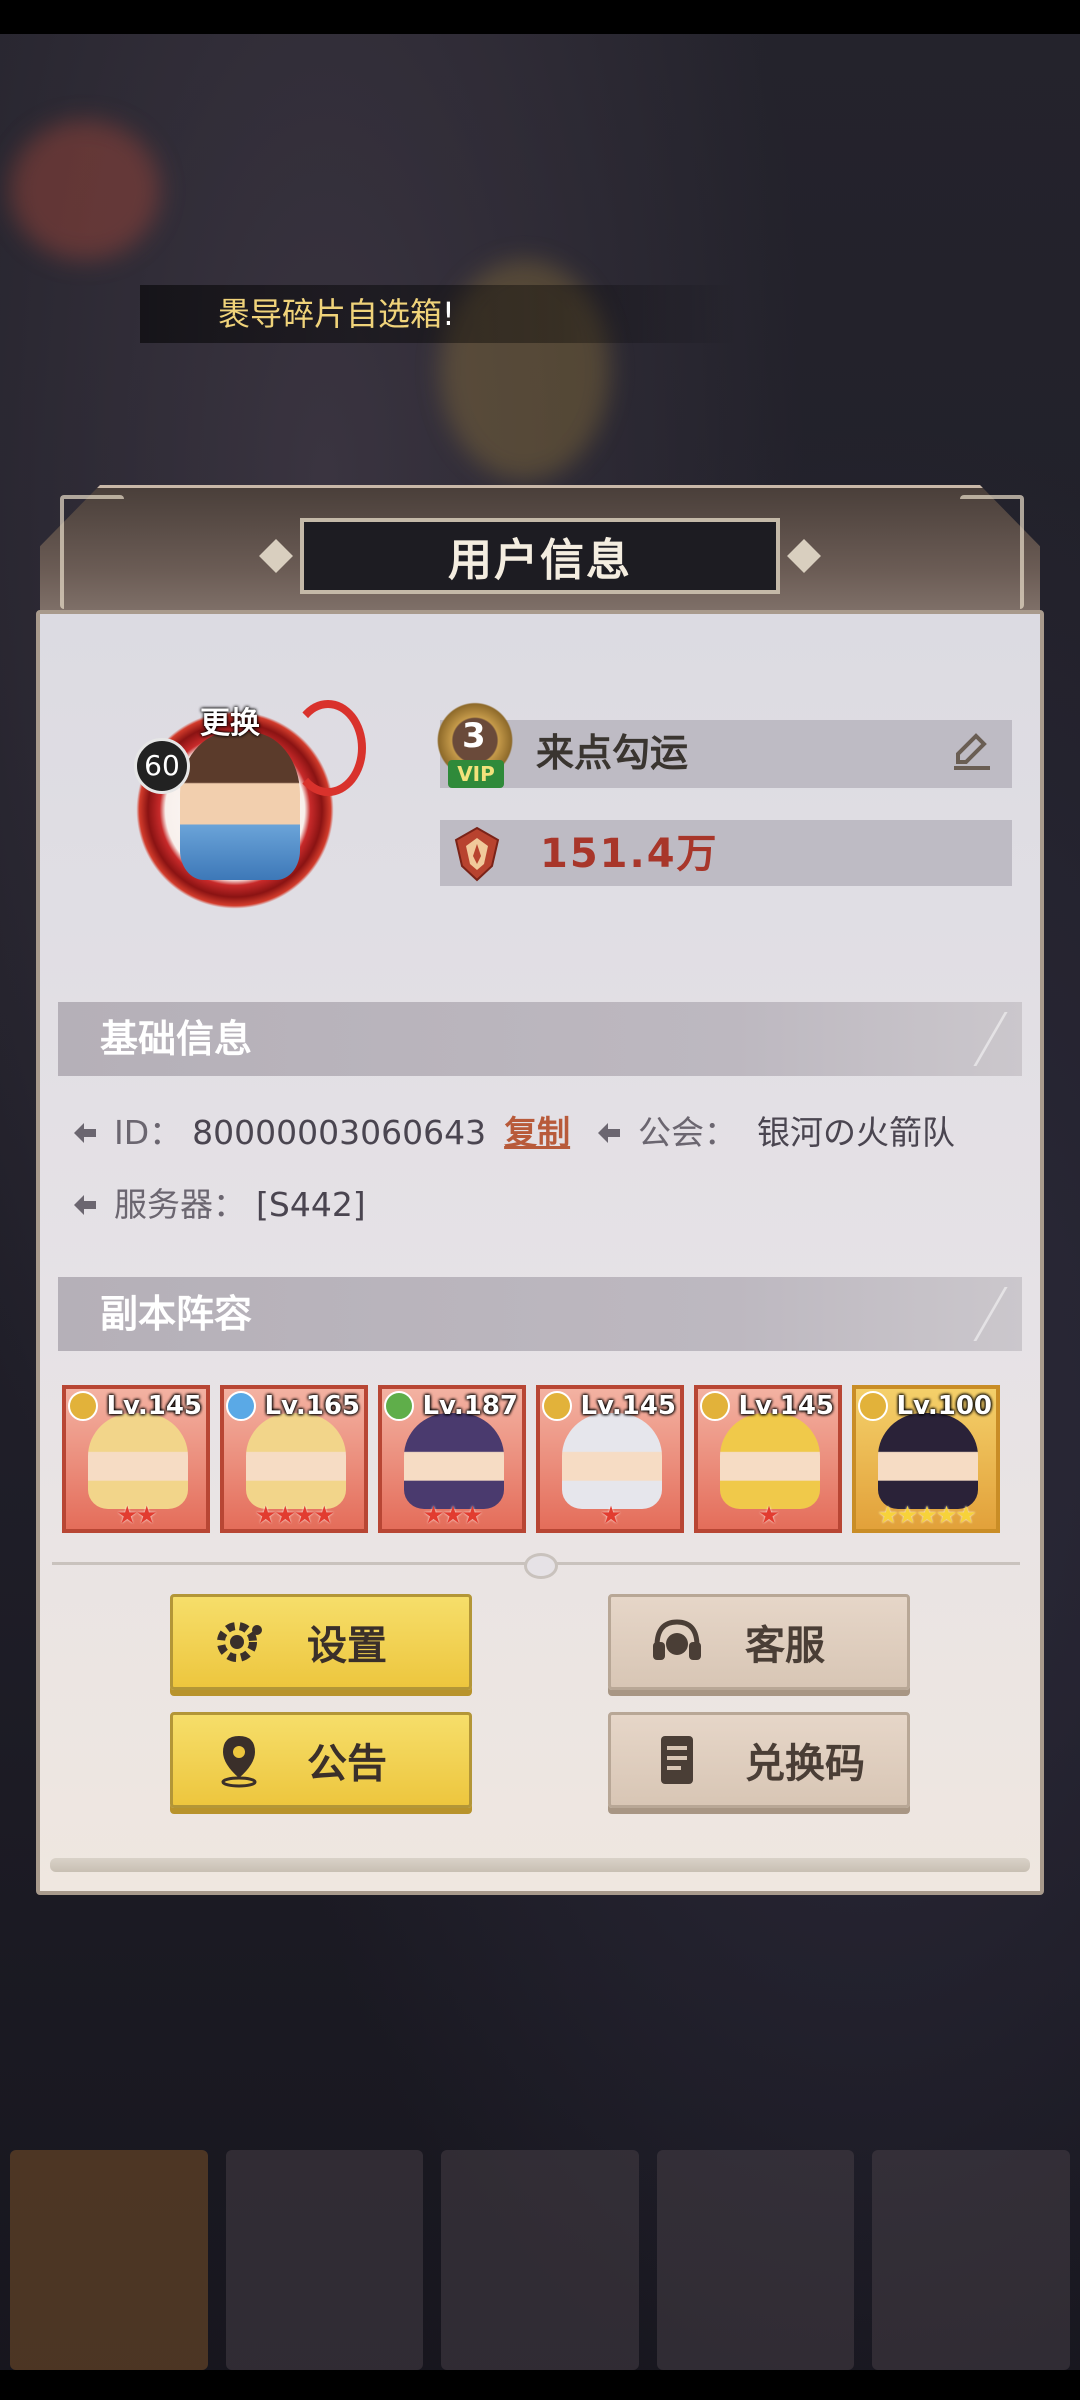  What do you see at coordinates (540, 1314) in the screenshot?
I see `section-dungeon-lineup: 副本阵容` at bounding box center [540, 1314].